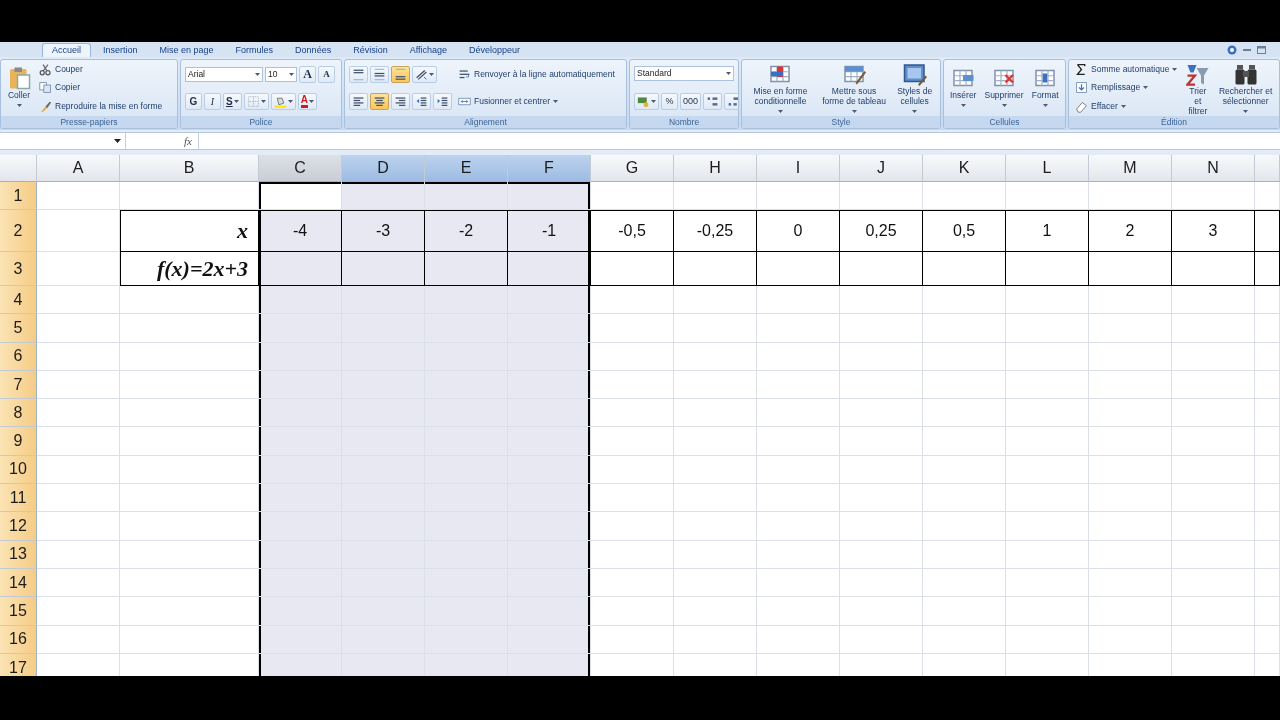  Describe the element at coordinates (193, 102) in the screenshot. I see `toolbar-button: G` at that location.